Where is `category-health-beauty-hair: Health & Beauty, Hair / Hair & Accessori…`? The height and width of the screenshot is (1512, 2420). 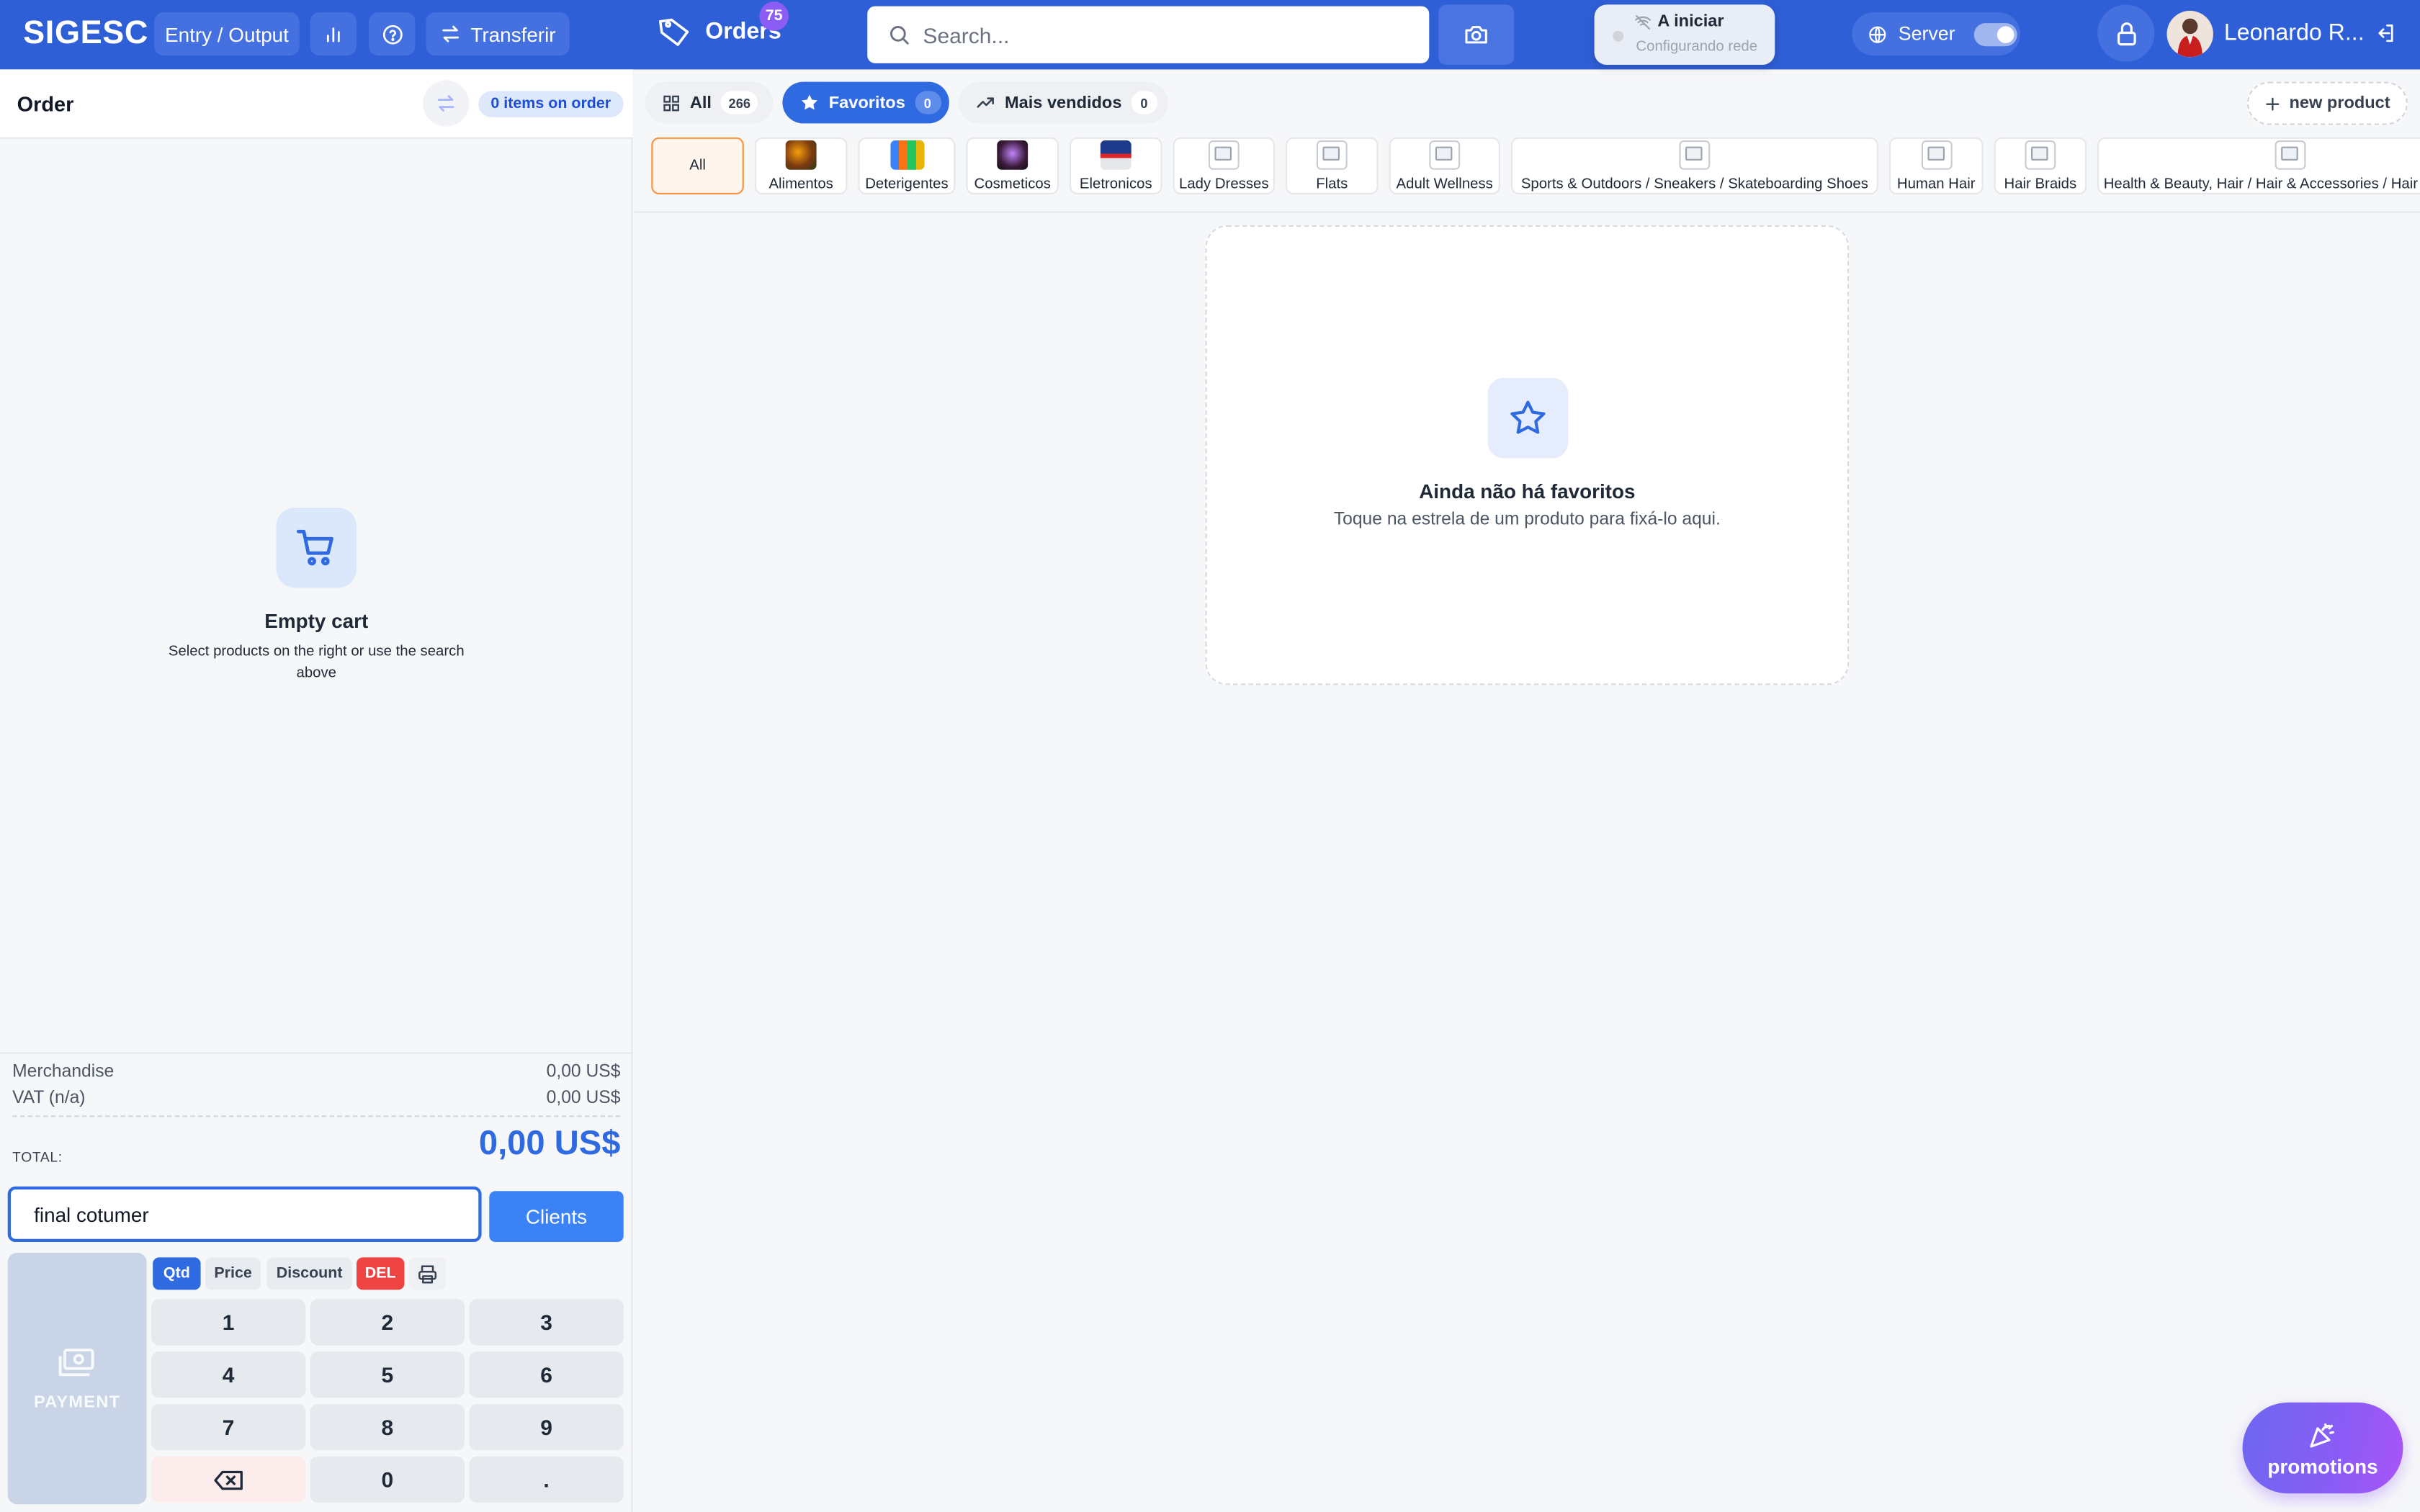 category-health-beauty-hair: Health & Beauty, Hair / Hair & Accessori… is located at coordinates (2258, 165).